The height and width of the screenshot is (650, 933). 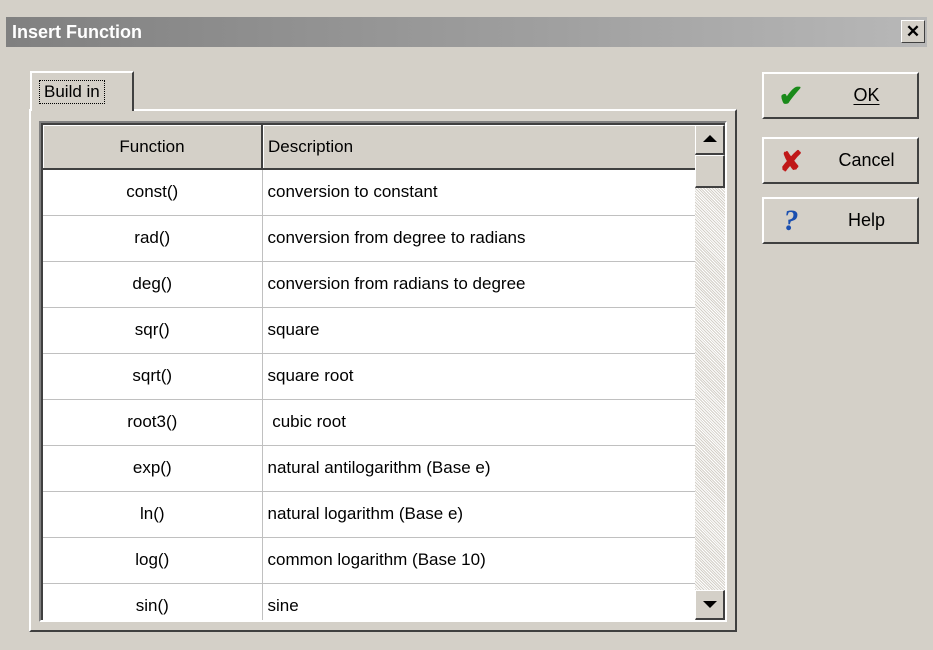 I want to click on function-cell: rad(), so click(x=153, y=238).